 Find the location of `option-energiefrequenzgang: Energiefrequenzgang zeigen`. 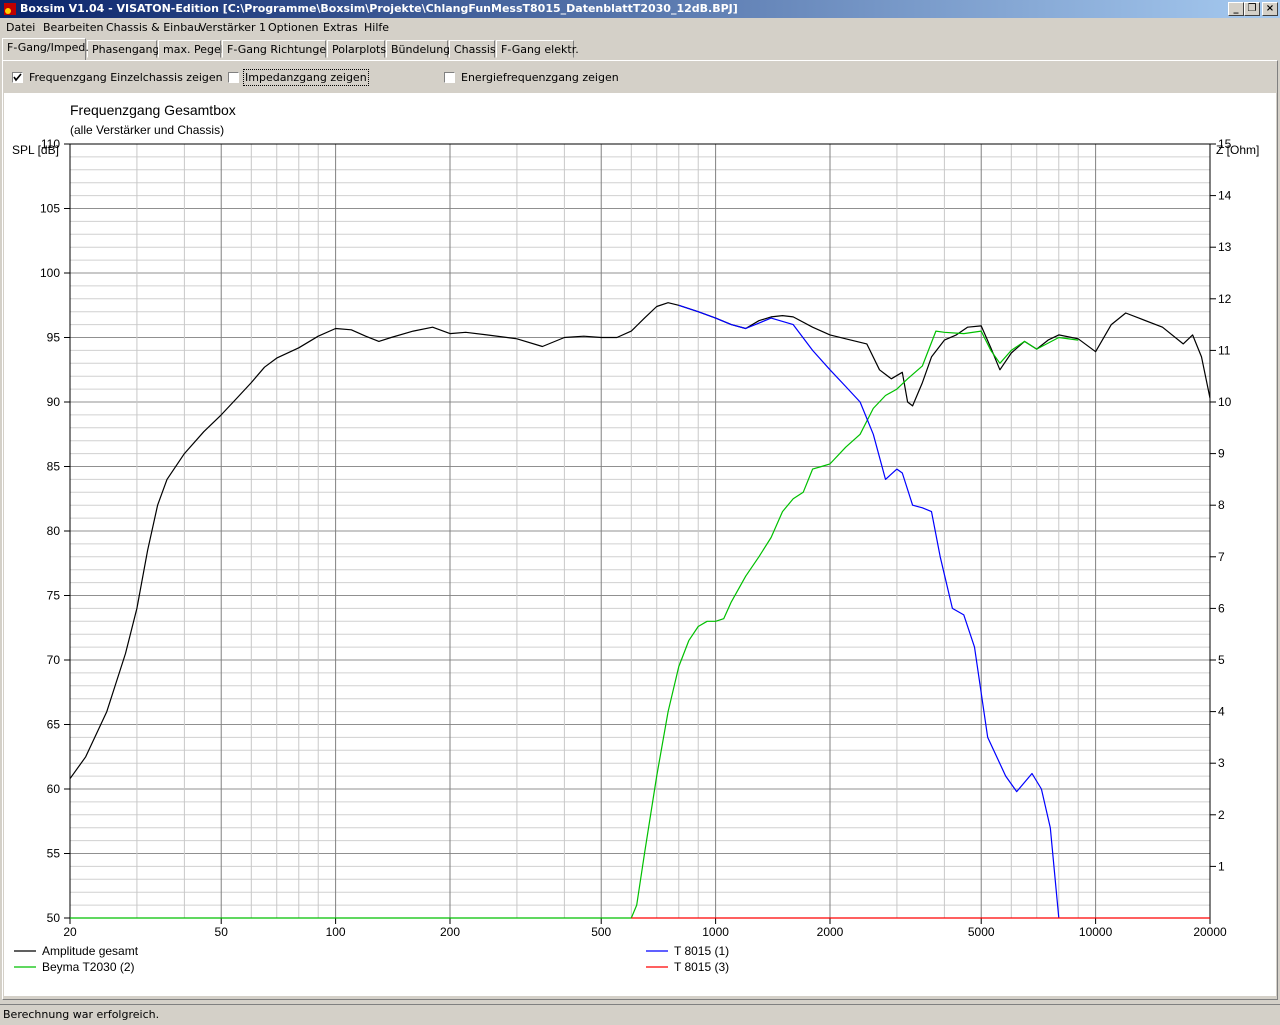

option-energiefrequenzgang: Energiefrequenzgang zeigen is located at coordinates (531, 79).